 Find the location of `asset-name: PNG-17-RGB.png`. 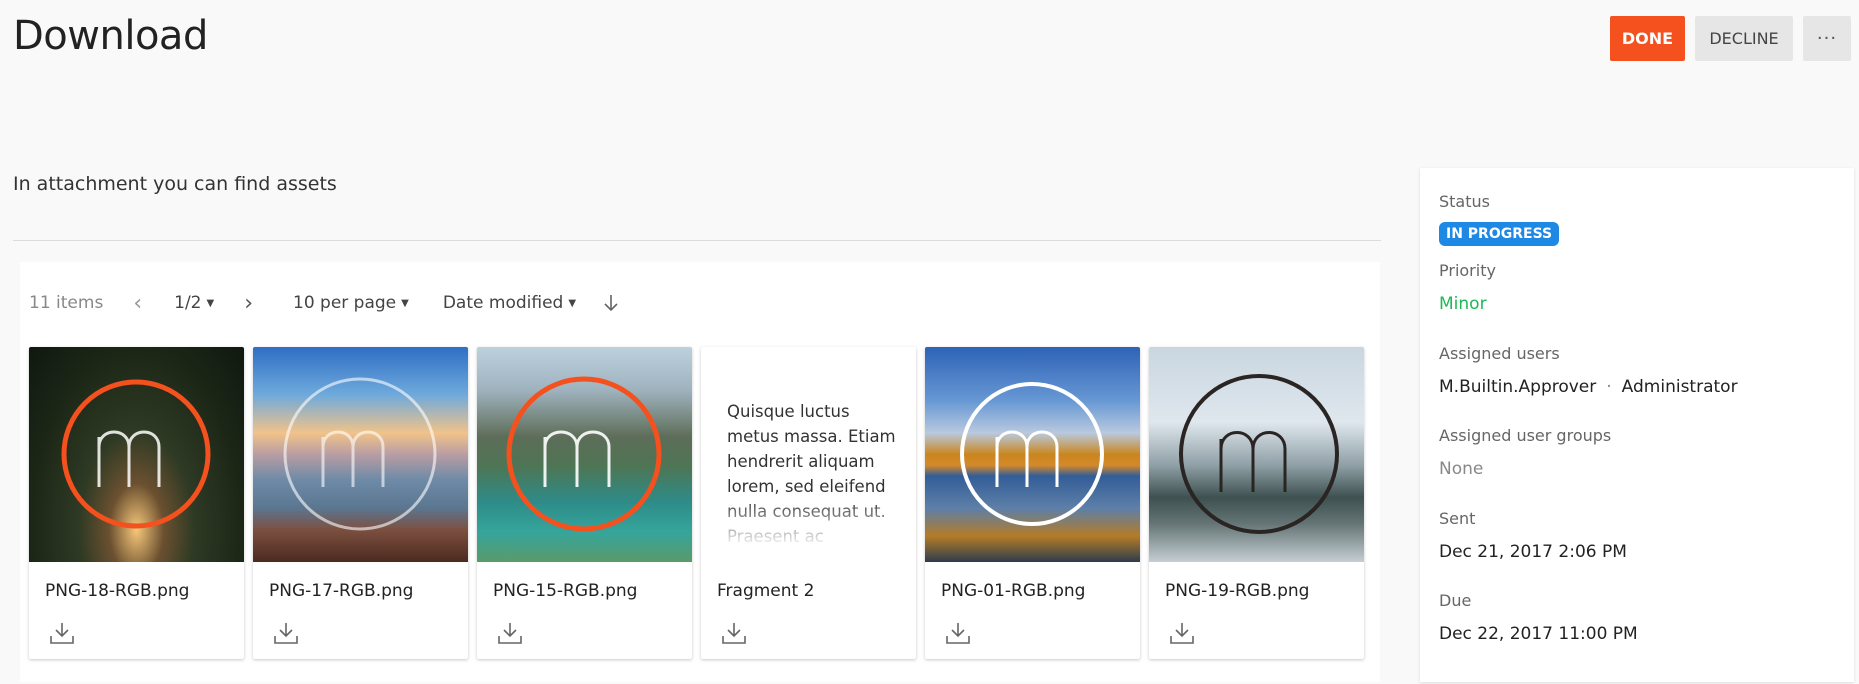

asset-name: PNG-17-RGB.png is located at coordinates (341, 591).